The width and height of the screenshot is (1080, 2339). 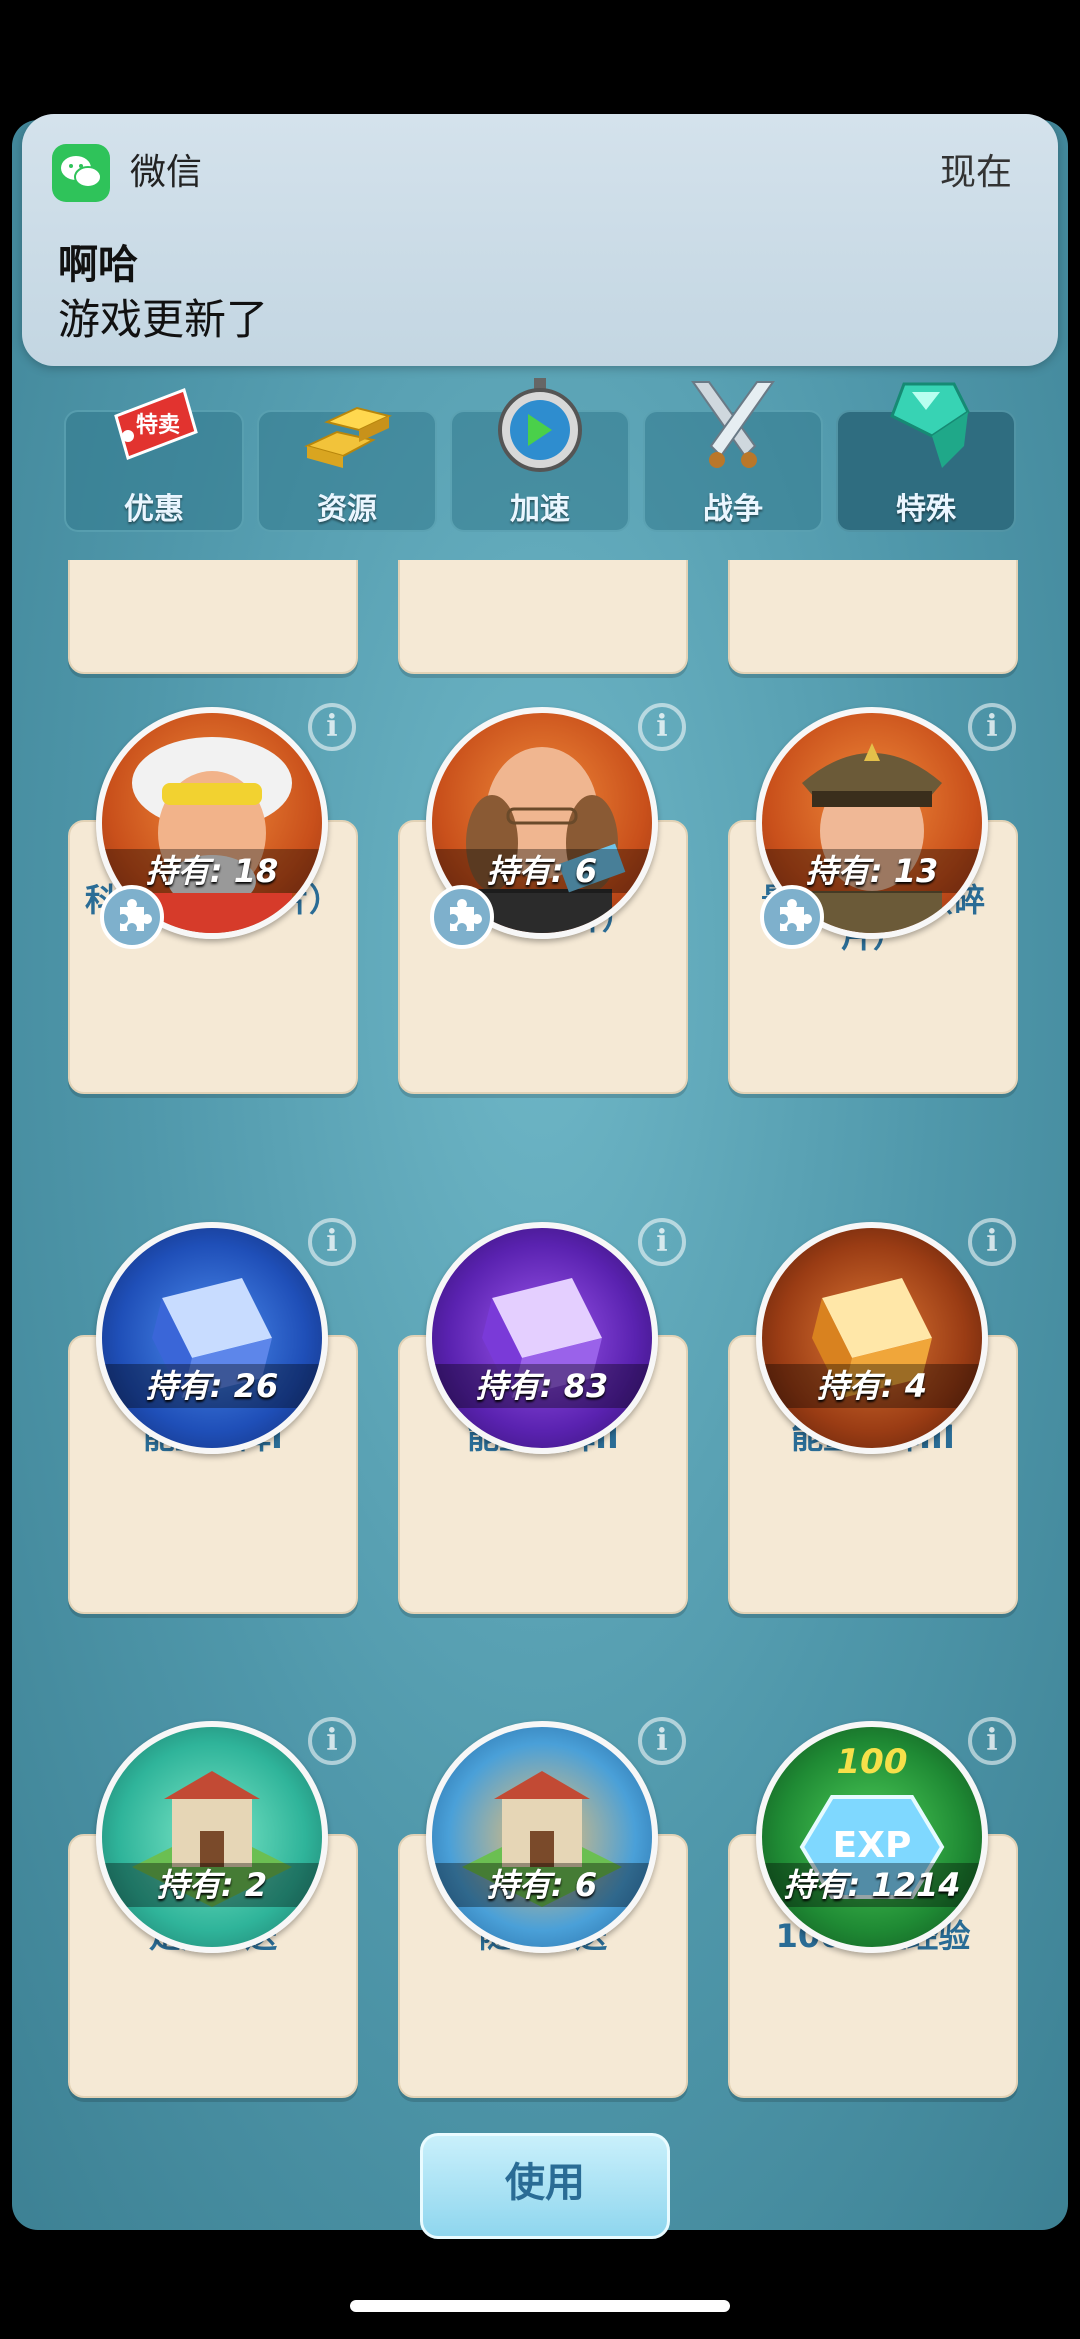 What do you see at coordinates (163, 319) in the screenshot?
I see `notification-body: 游戏更新了` at bounding box center [163, 319].